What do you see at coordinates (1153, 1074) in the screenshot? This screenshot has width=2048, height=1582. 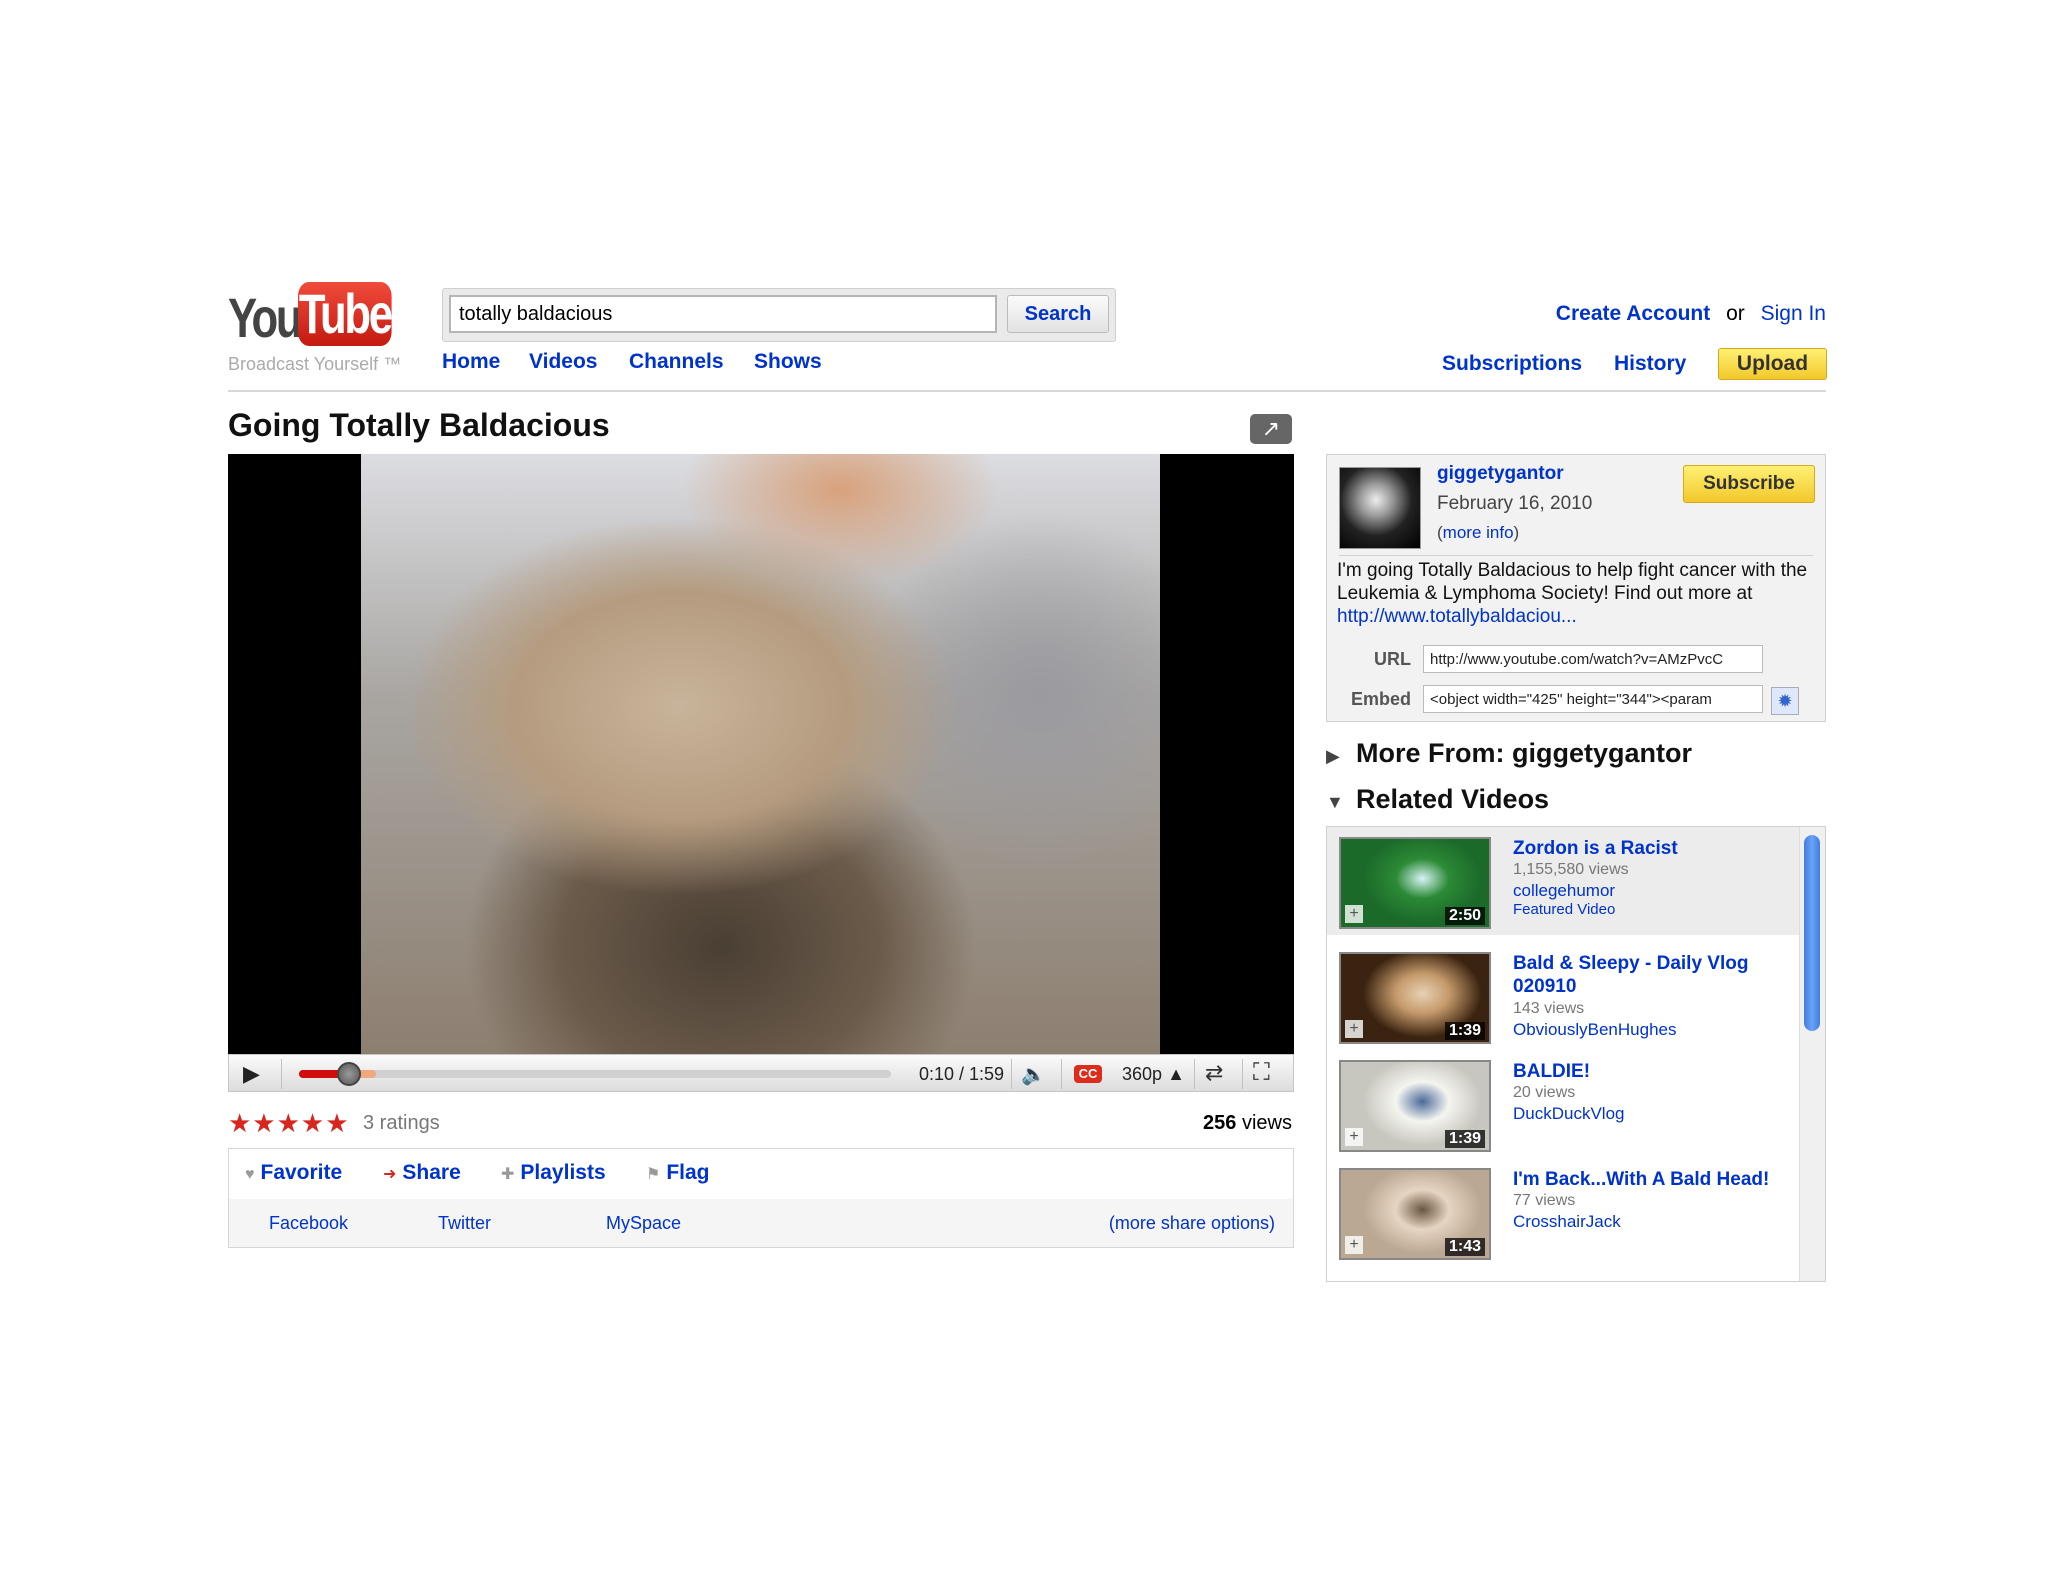 I see `quality-button: 360p ▲` at bounding box center [1153, 1074].